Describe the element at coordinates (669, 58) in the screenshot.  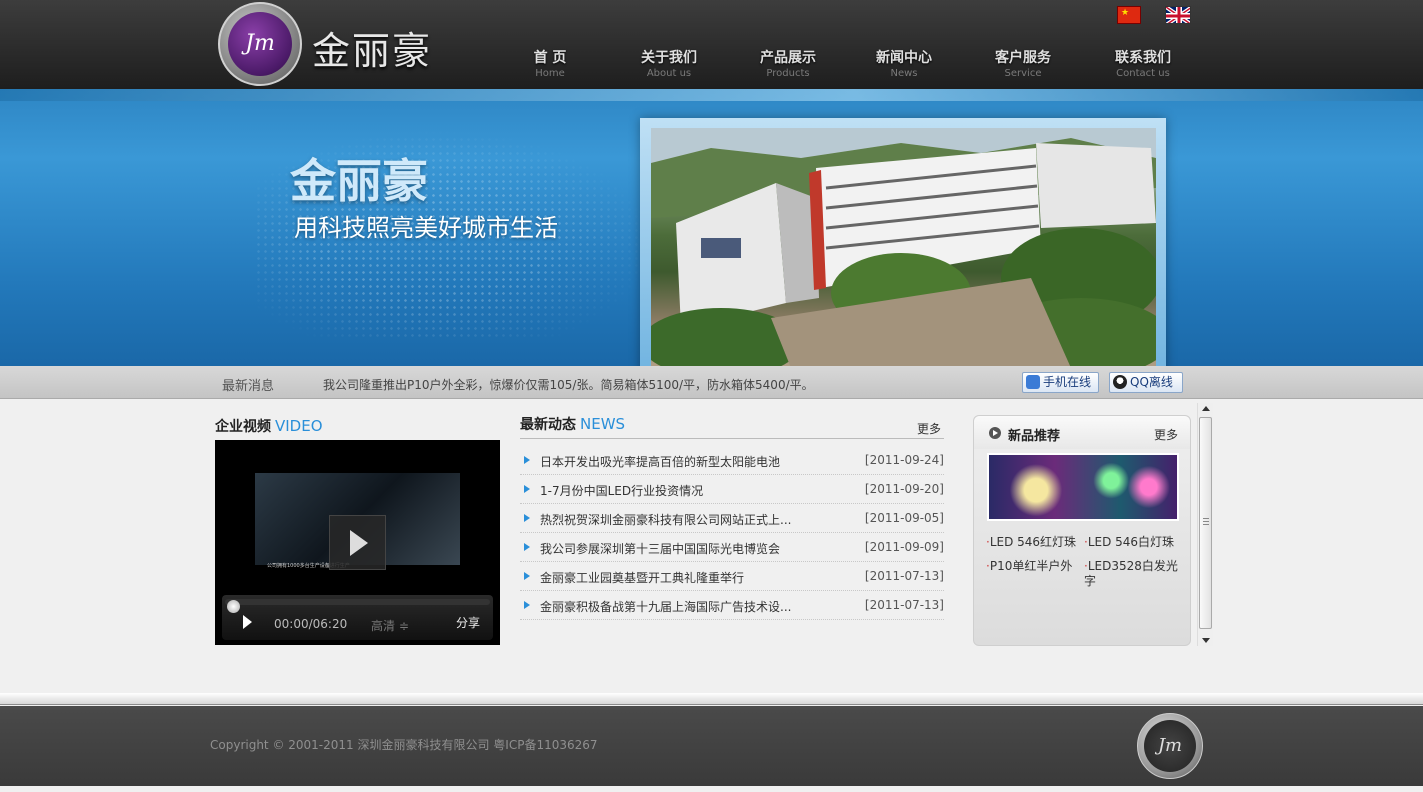
I see `nav-label-cn: 关于我们` at that location.